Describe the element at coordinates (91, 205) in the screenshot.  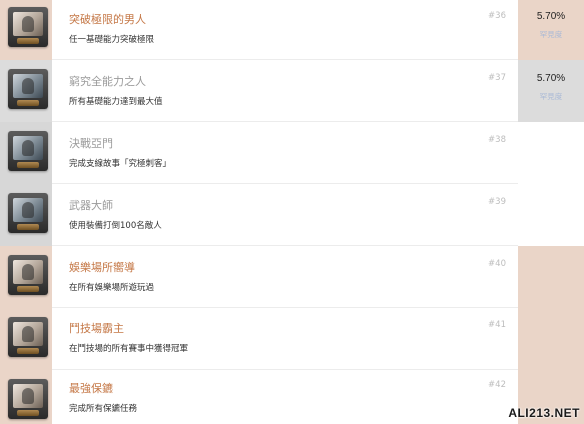
I see `achievement-title: 武器大師` at that location.